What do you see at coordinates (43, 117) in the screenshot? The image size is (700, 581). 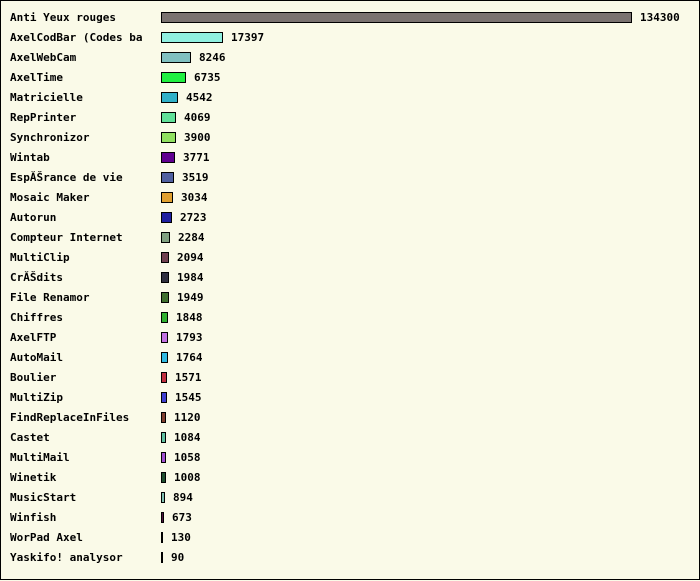 I see `category-label: RepPrinter` at bounding box center [43, 117].